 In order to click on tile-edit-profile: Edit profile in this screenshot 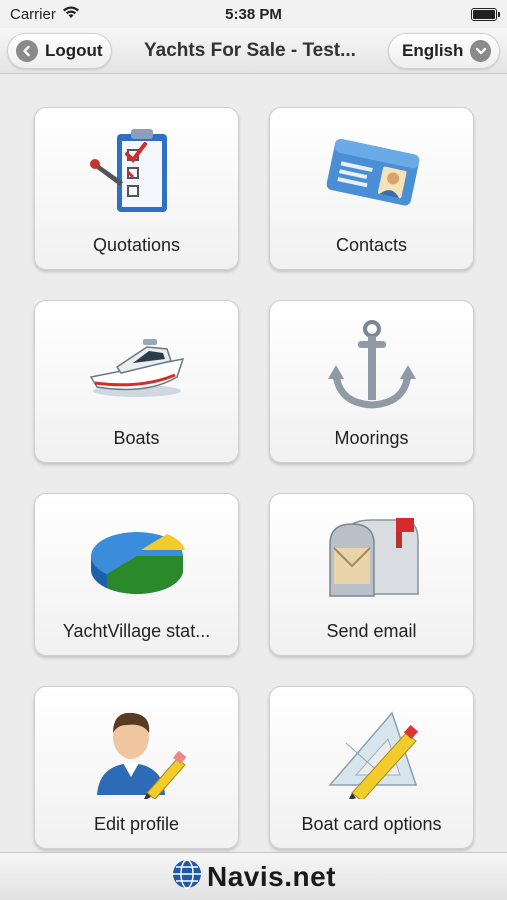, I will do `click(136, 767)`.